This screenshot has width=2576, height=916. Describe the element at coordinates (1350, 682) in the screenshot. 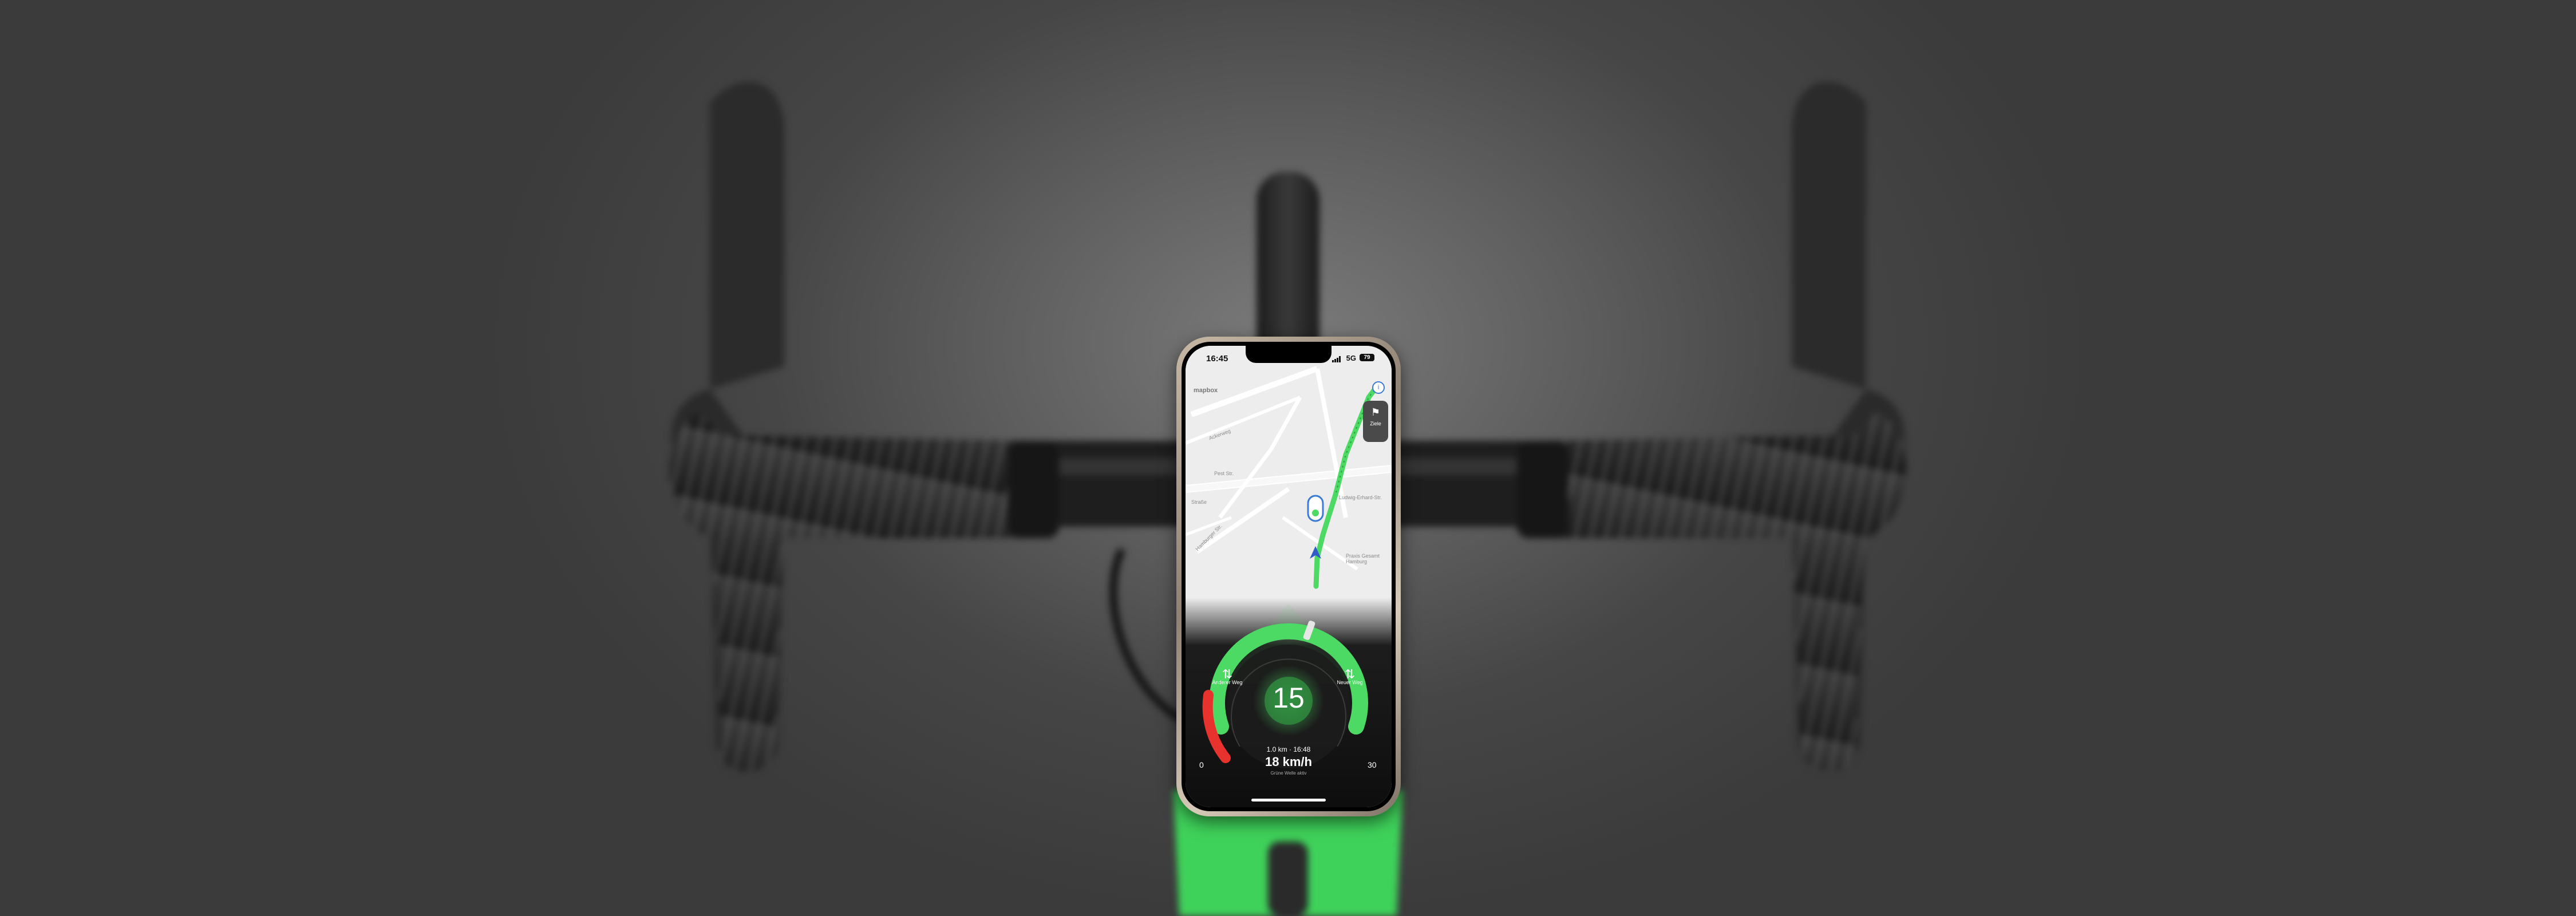

I see `new-route-label: Neuer Weg` at that location.